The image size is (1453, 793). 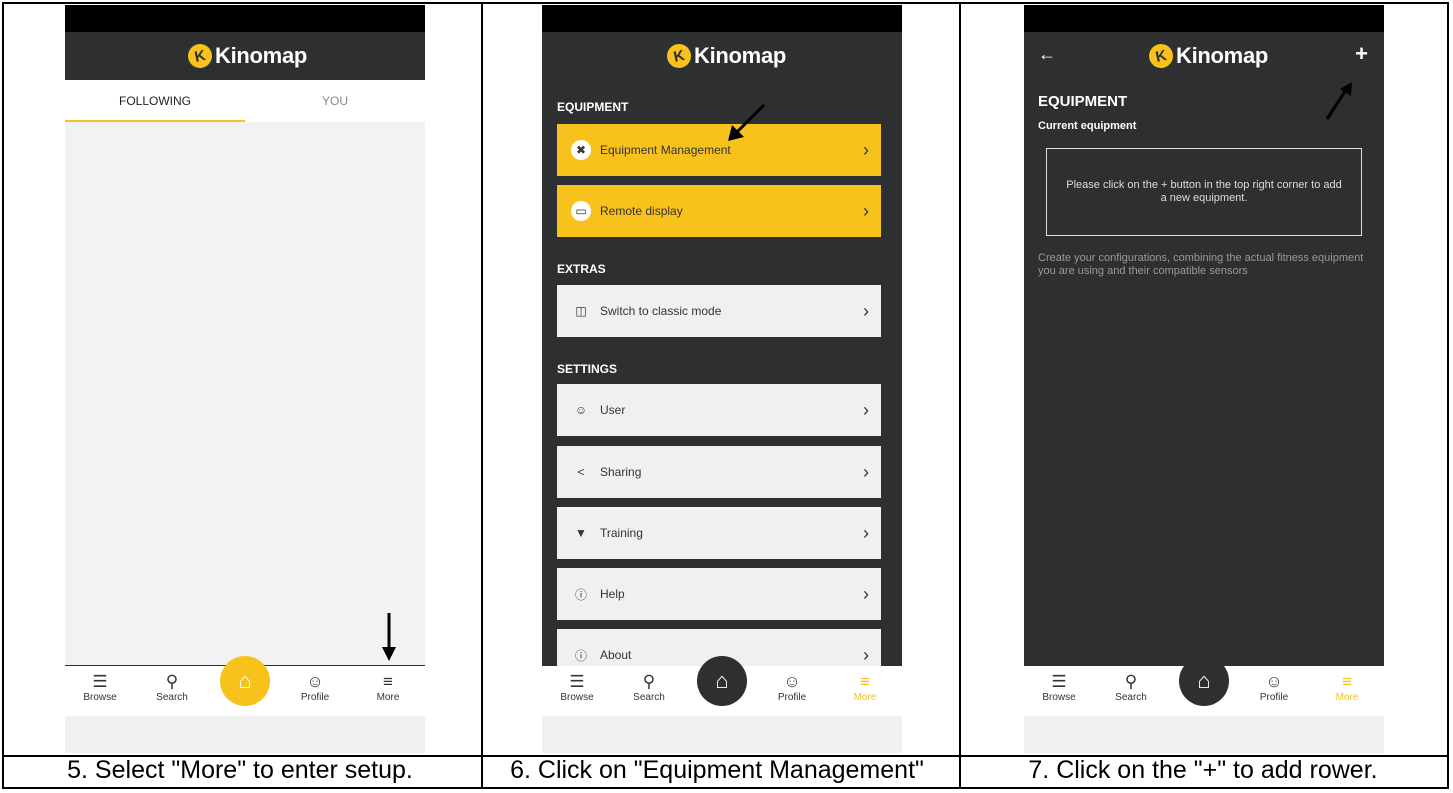 I want to click on user-icon: ☺, so click(x=581, y=410).